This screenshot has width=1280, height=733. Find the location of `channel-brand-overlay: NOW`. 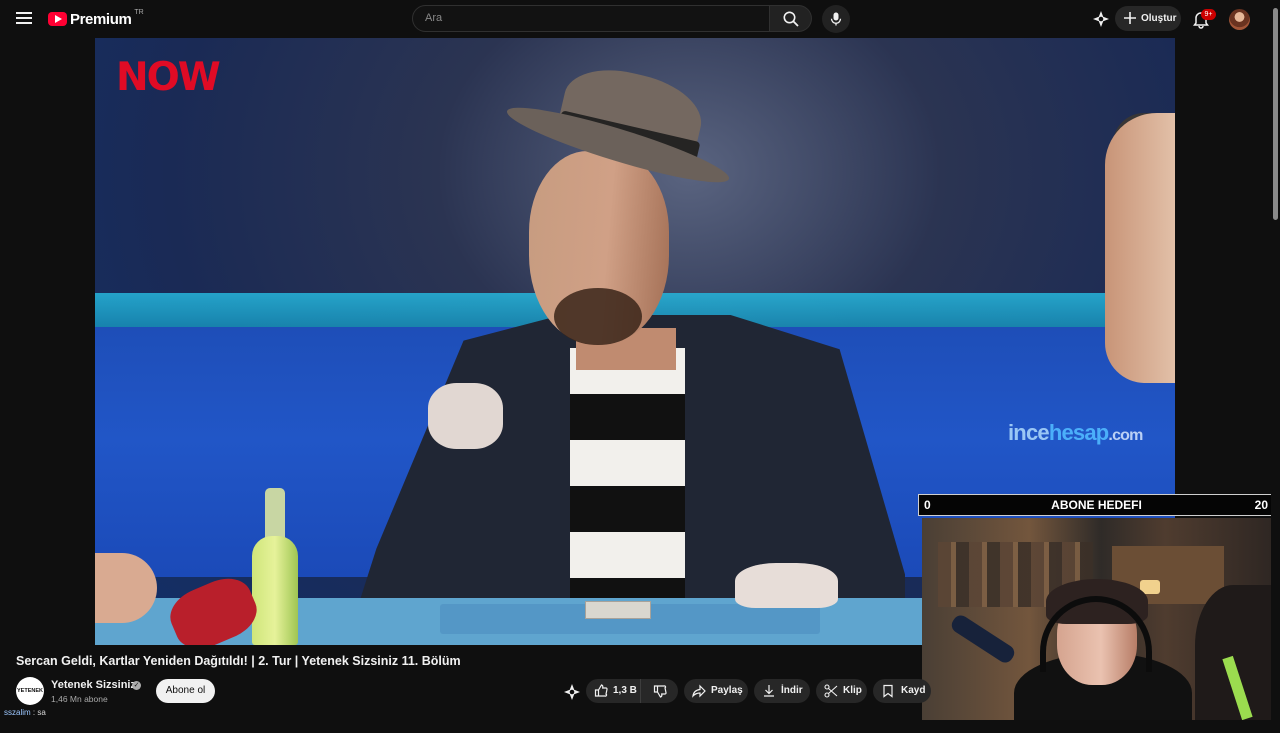

channel-brand-overlay: NOW is located at coordinates (168, 77).